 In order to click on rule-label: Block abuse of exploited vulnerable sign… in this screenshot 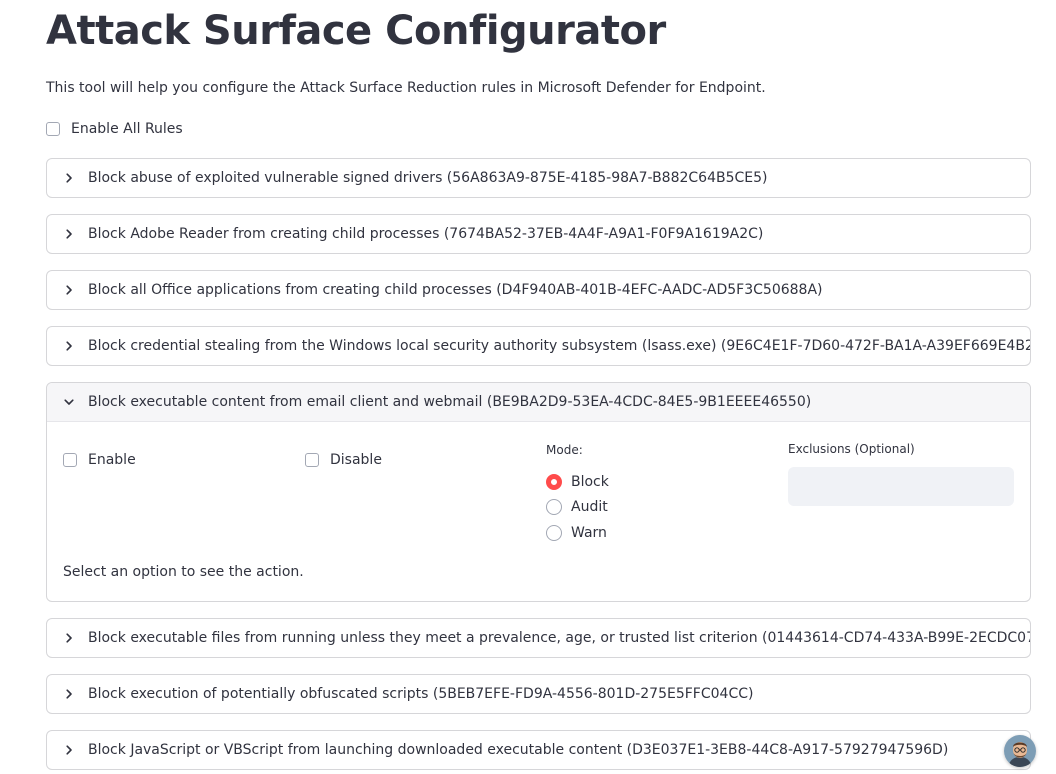, I will do `click(428, 178)`.